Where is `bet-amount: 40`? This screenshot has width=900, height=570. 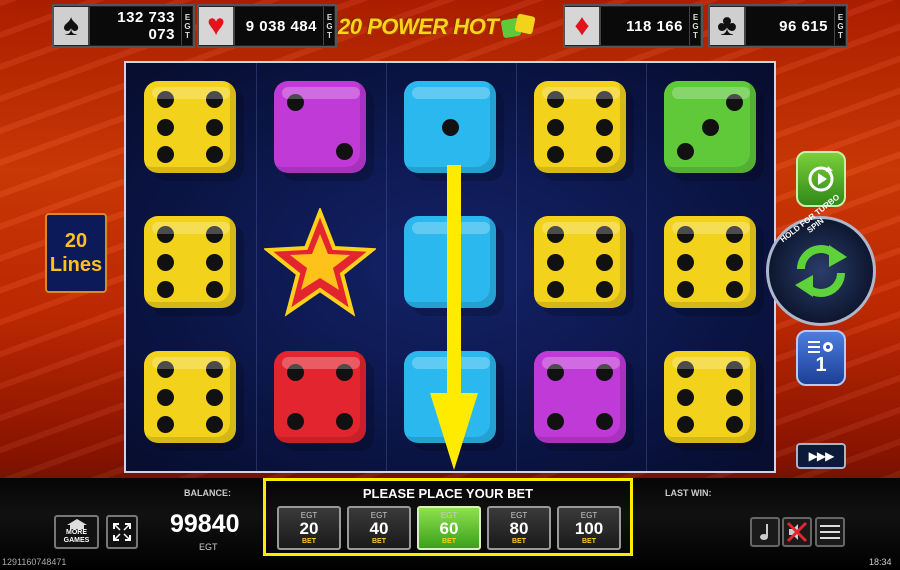
bet-amount: 40 is located at coordinates (379, 528).